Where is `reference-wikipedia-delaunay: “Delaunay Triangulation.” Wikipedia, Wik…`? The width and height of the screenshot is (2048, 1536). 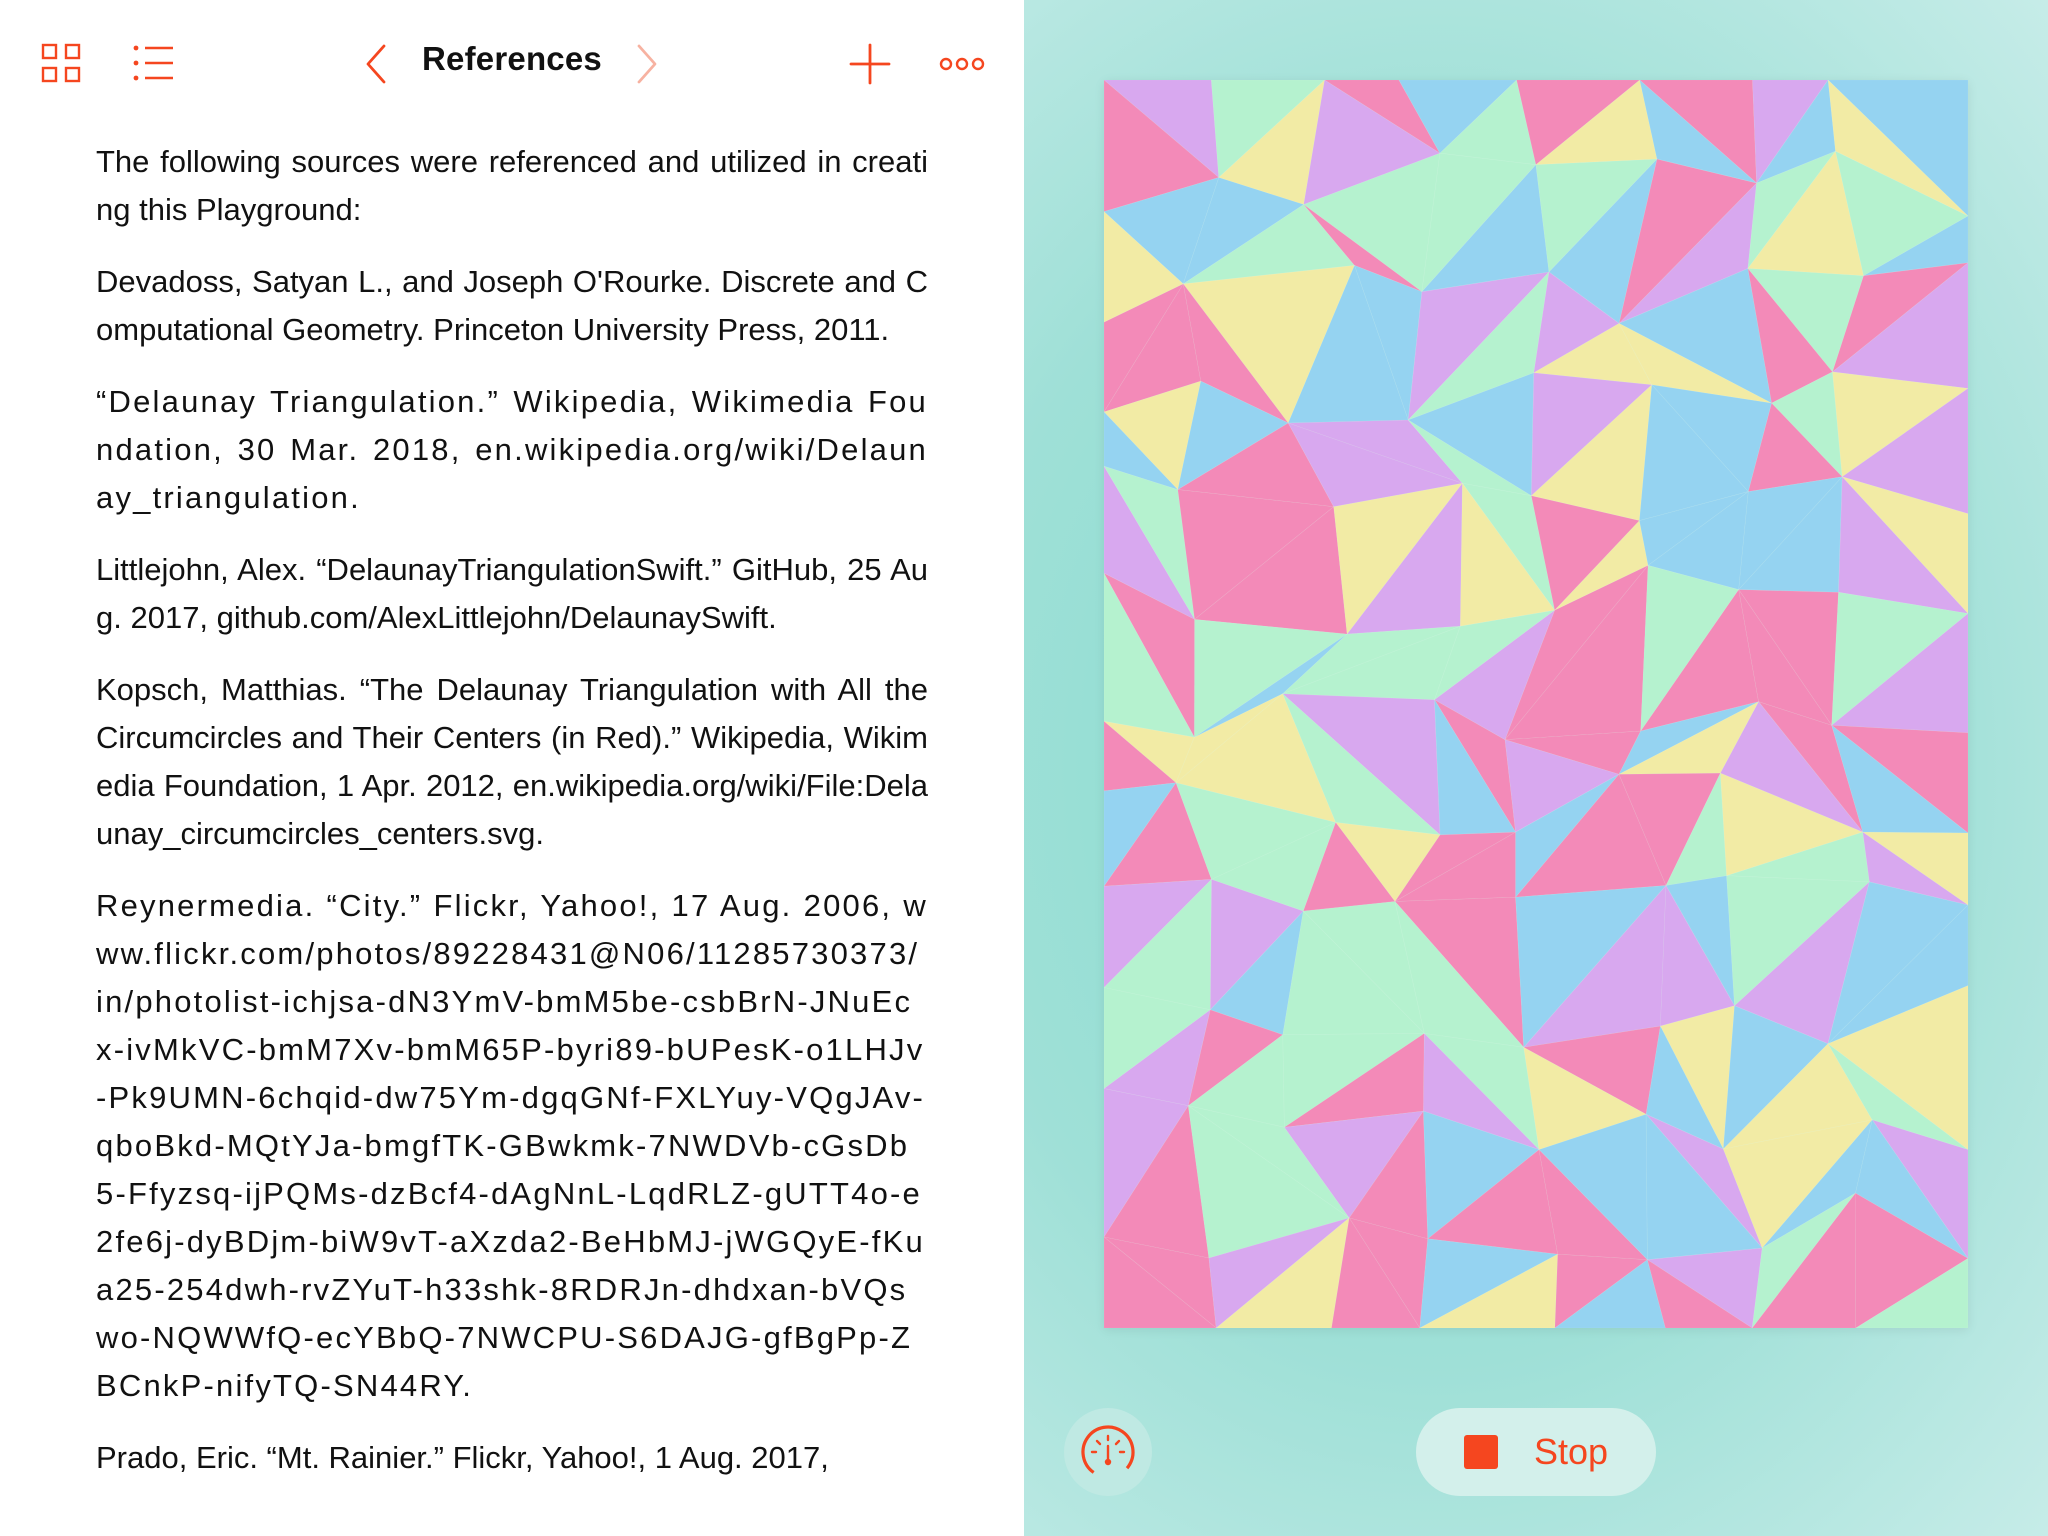
reference-wikipedia-delaunay: “Delaunay Triangulation.” Wikipedia, Wik… is located at coordinates (512, 449).